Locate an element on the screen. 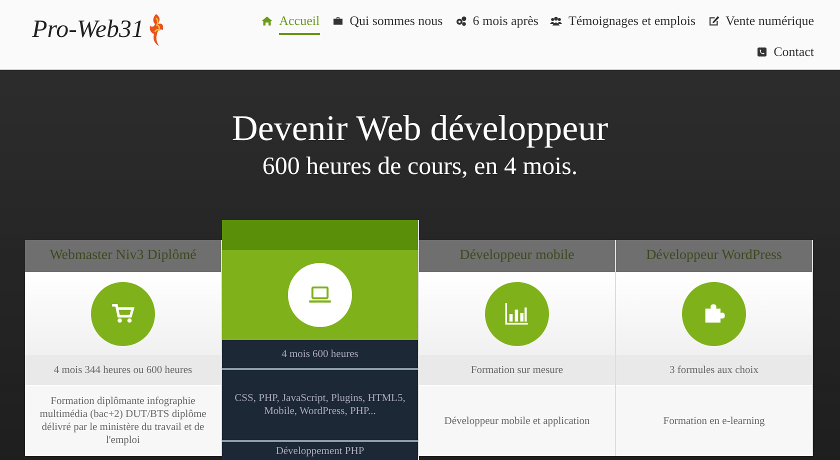  nav-link: Témoignages et emplois is located at coordinates (623, 21).